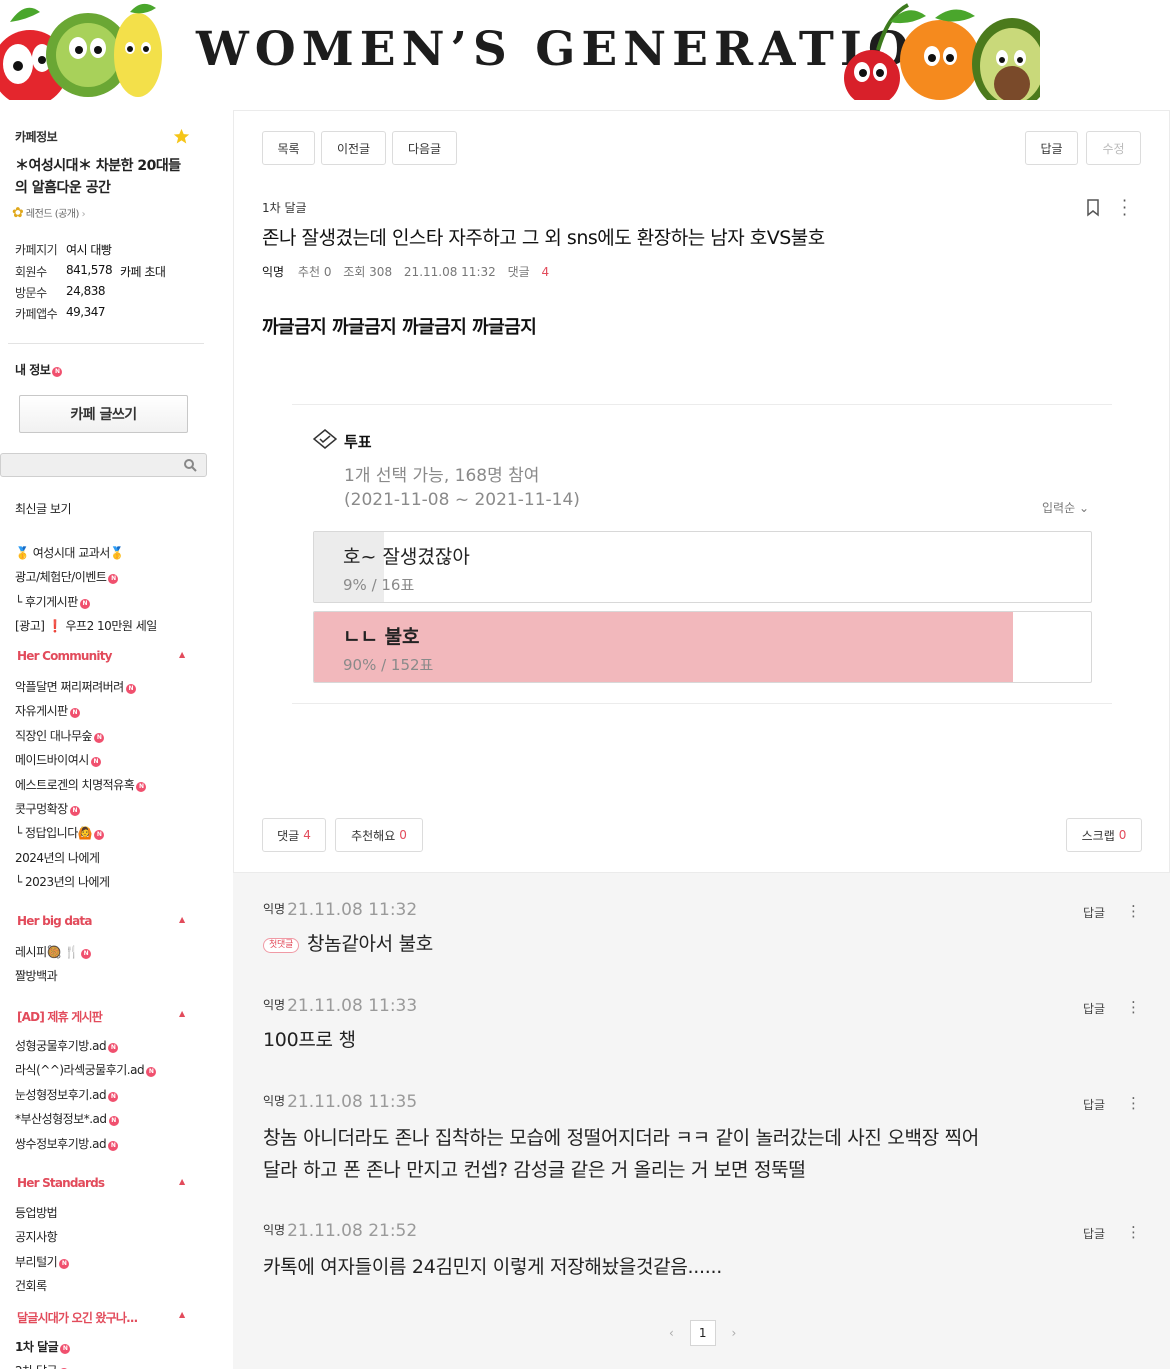  I want to click on menu-item: └ 정답입니다🙆 N, so click(60, 832).